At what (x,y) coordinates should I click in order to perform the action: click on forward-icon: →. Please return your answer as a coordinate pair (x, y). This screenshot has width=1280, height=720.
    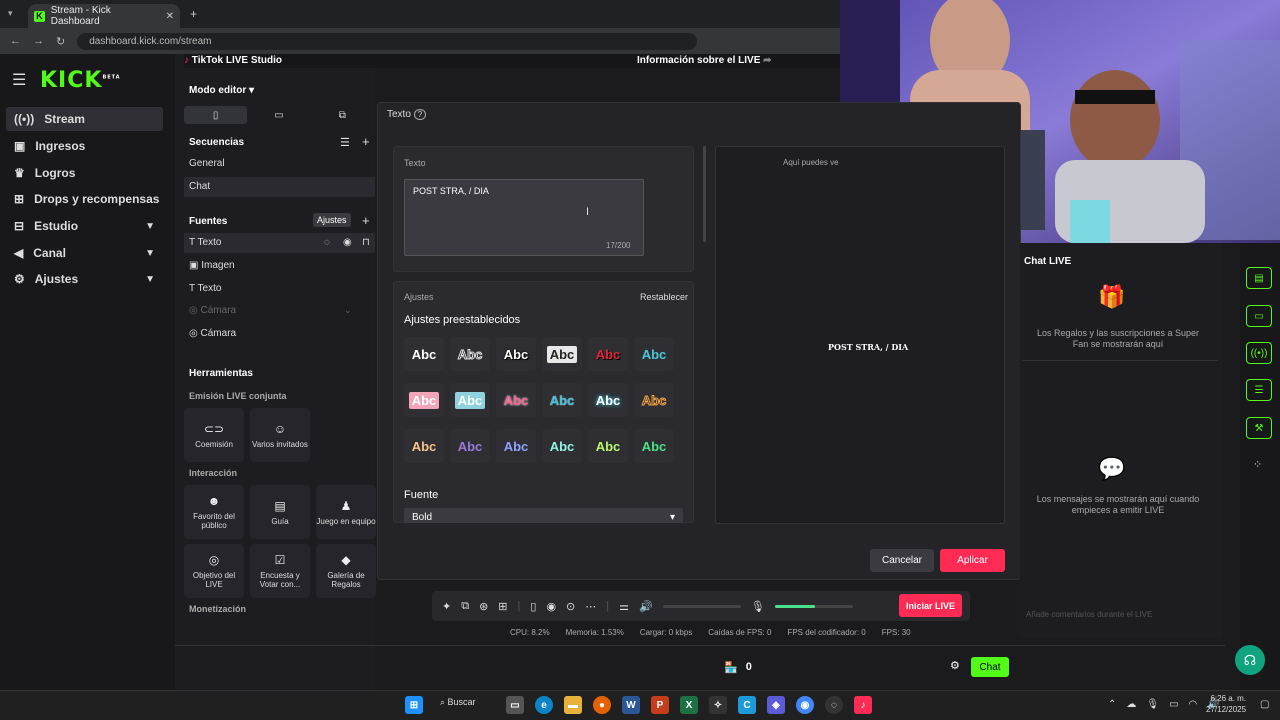
    Looking at the image, I should click on (38, 41).